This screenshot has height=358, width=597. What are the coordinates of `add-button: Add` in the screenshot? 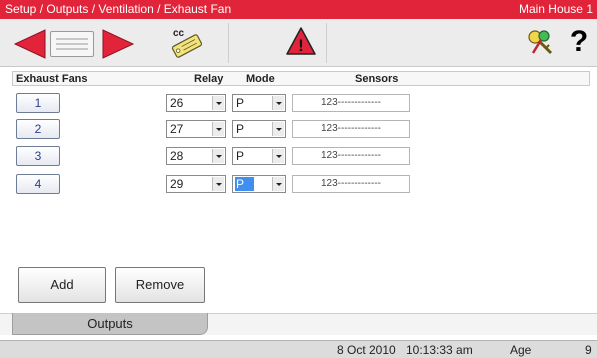 It's located at (62, 285).